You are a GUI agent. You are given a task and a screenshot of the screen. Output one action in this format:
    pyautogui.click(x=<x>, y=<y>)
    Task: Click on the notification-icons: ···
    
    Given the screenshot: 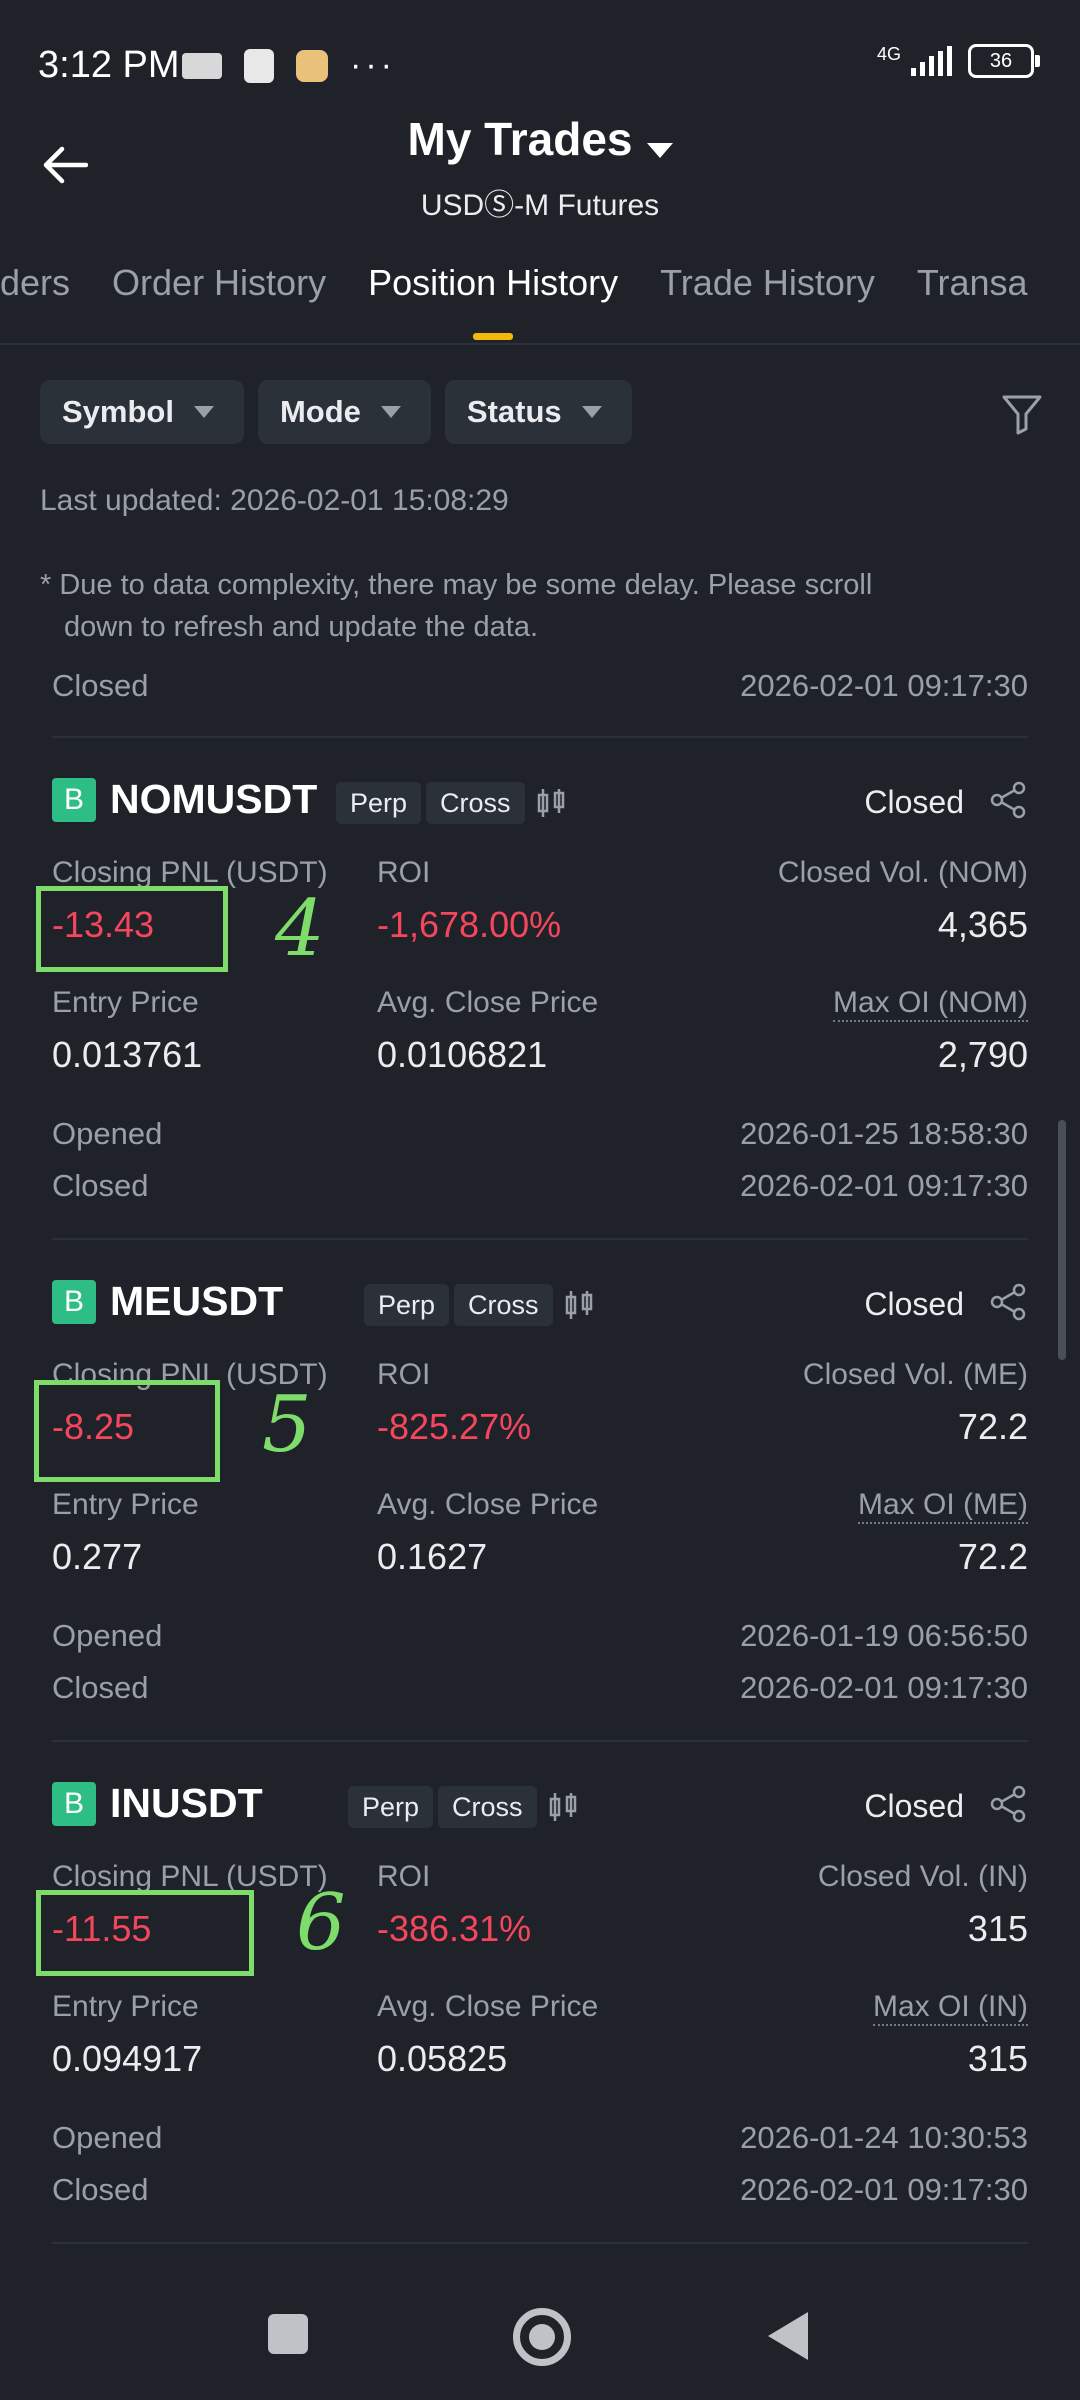 What is the action you would take?
    pyautogui.click(x=289, y=65)
    